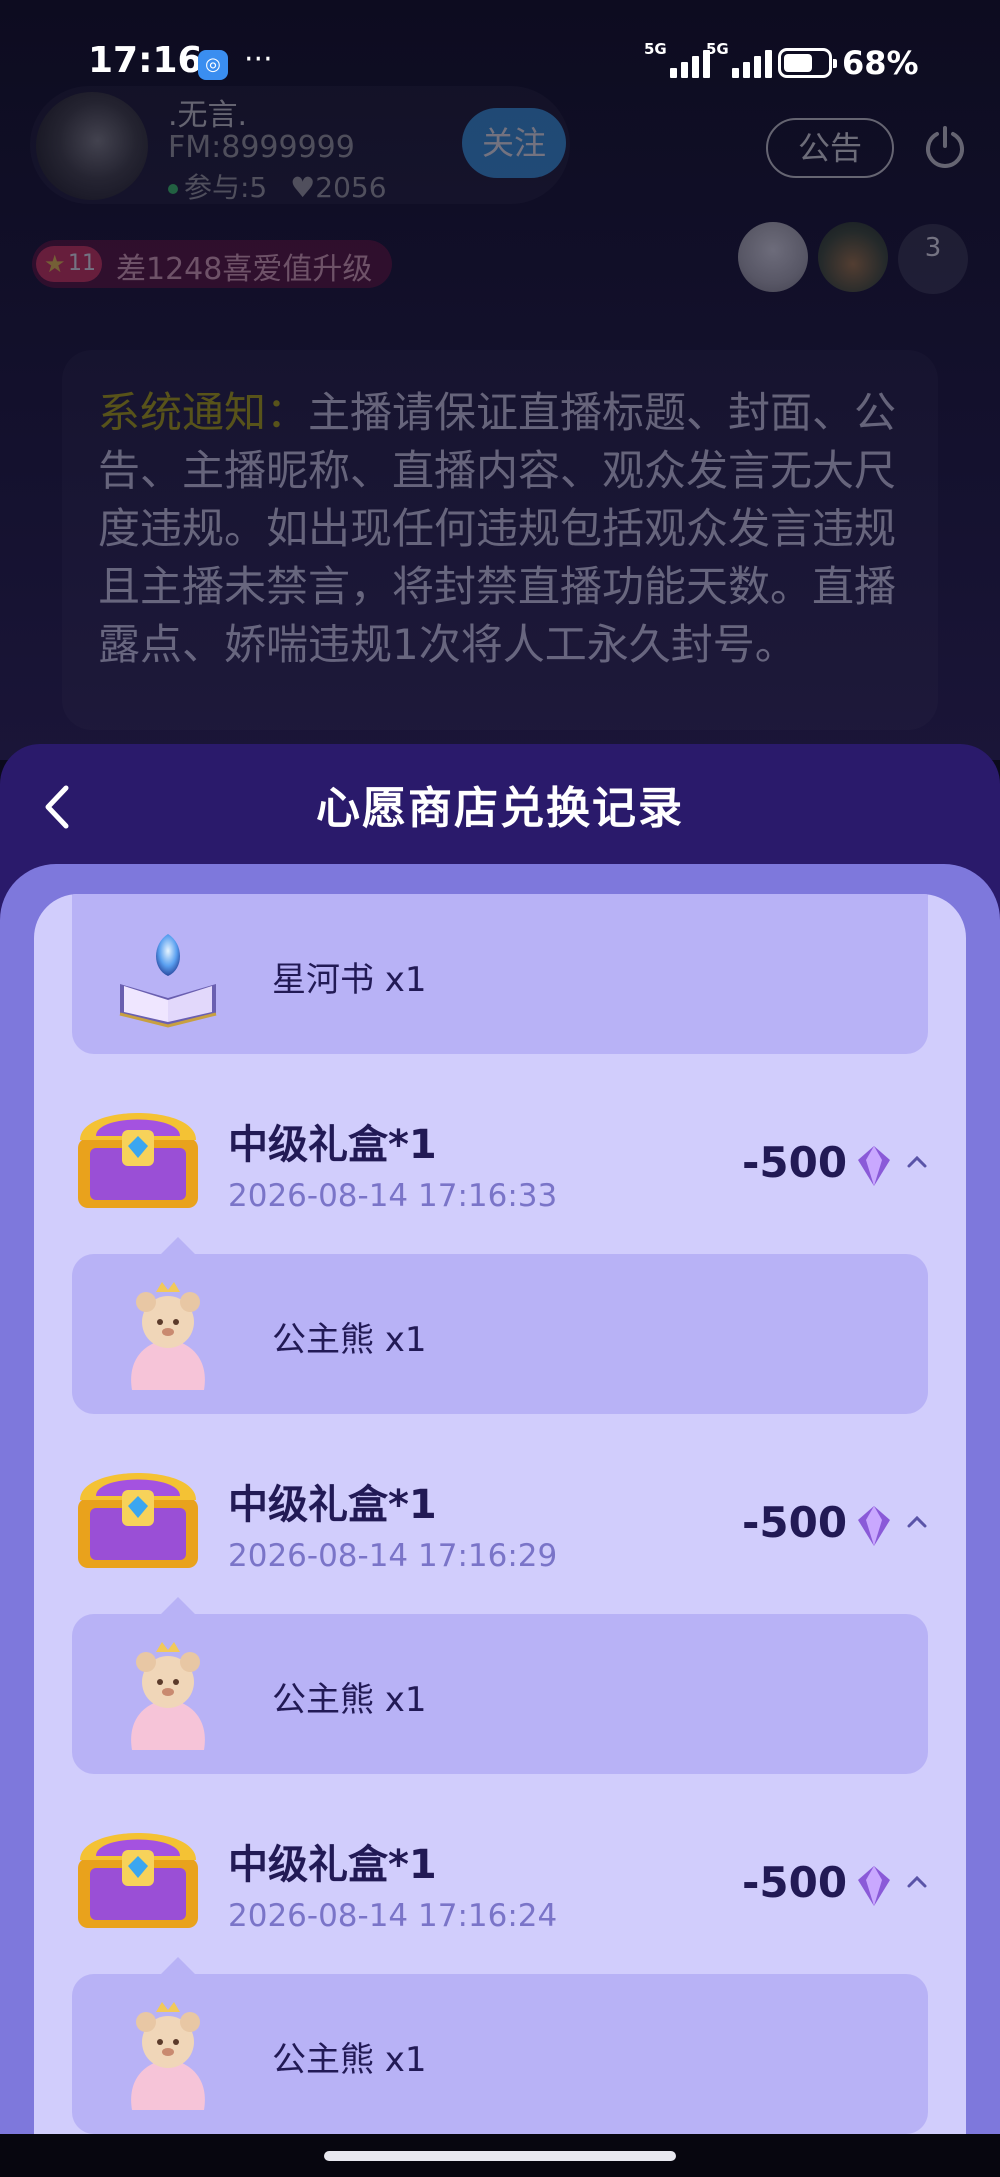 This screenshot has height=2177, width=1000. Describe the element at coordinates (945, 147) in the screenshot. I see `power-icon` at that location.